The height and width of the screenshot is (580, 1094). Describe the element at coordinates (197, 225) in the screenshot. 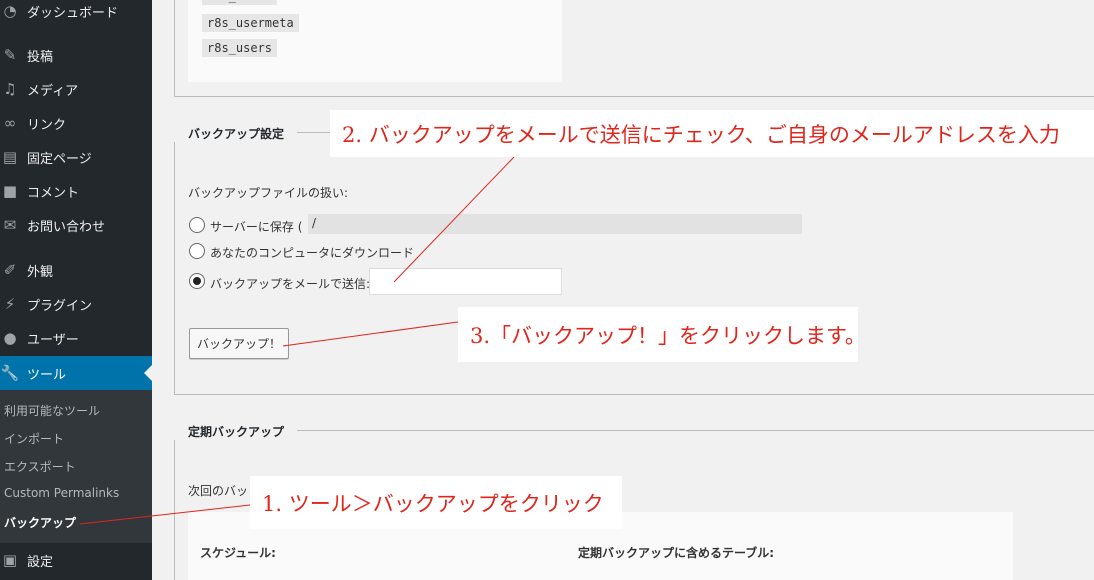

I see `radio-save-server` at that location.